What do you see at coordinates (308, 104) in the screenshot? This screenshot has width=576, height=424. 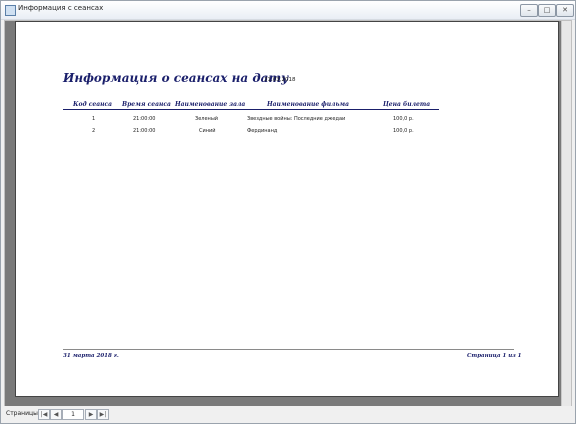 I see `column-header-film-name: Наименование фильма` at bounding box center [308, 104].